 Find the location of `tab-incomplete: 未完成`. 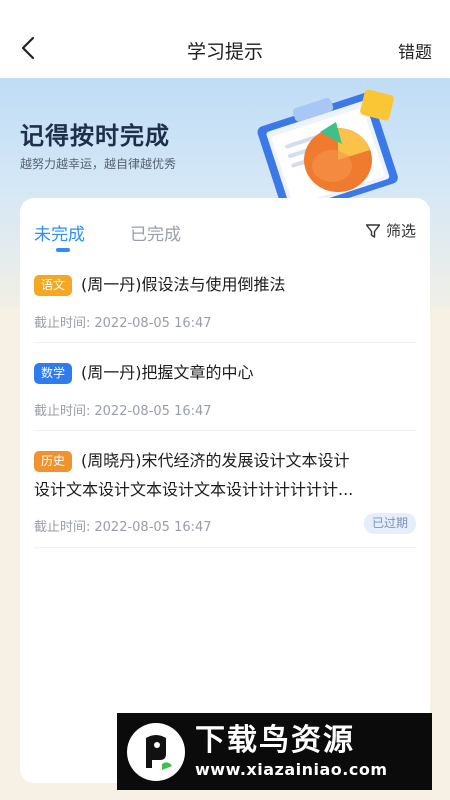

tab-incomplete: 未完成 is located at coordinates (59, 232).